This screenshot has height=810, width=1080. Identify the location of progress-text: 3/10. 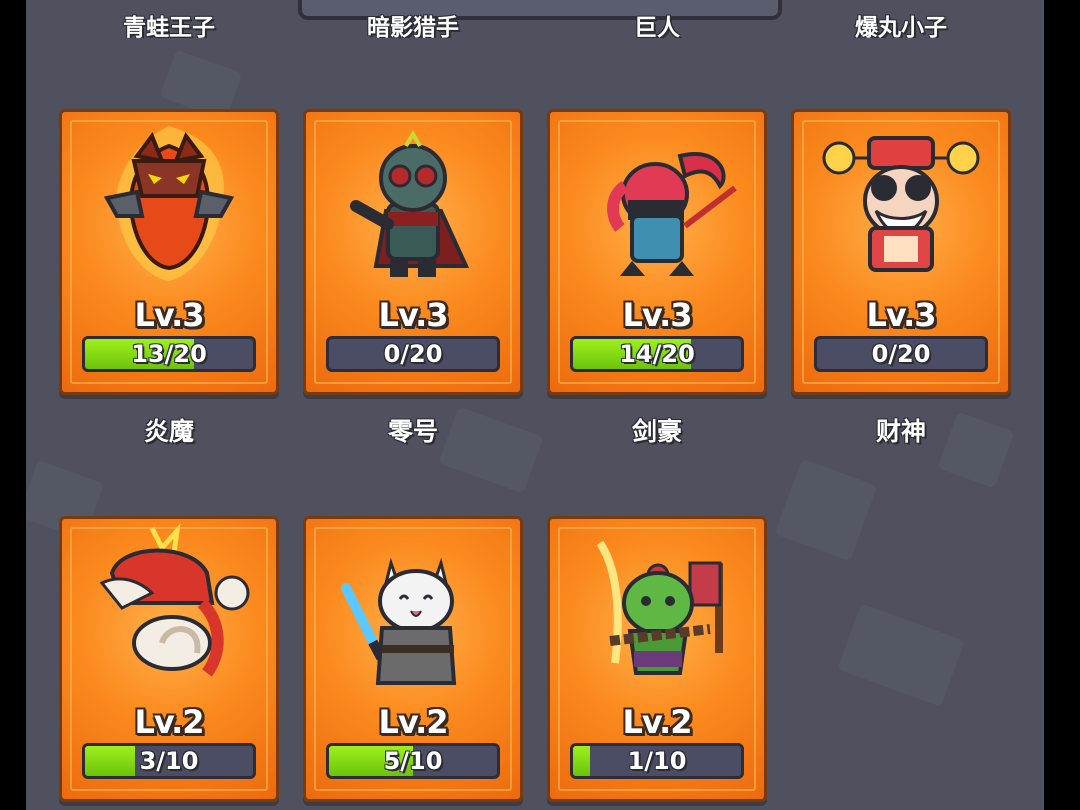
(169, 761).